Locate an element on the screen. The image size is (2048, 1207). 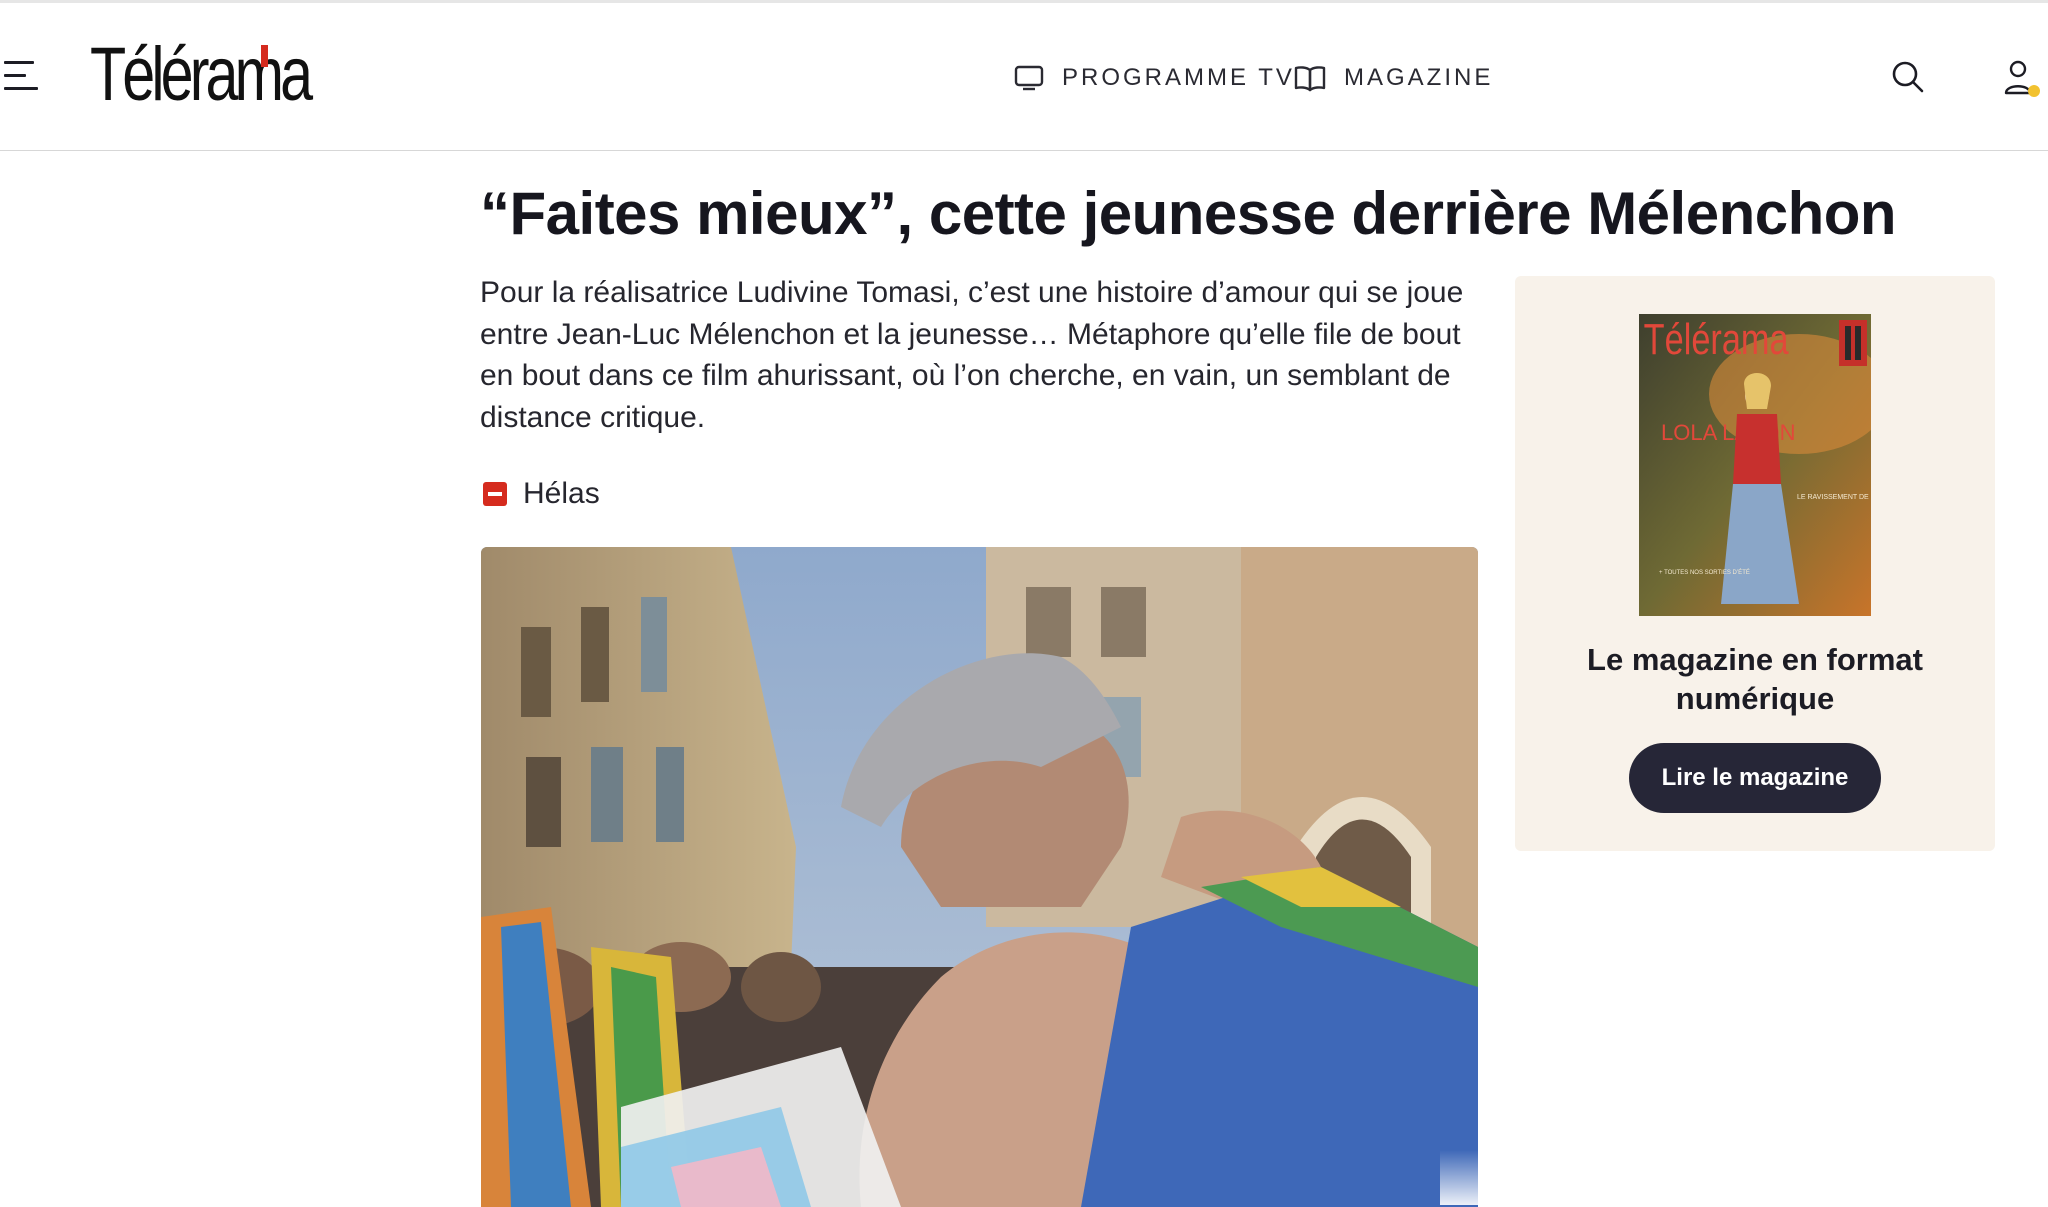
read-magazine-button: Lire le magazine is located at coordinates (1755, 778).